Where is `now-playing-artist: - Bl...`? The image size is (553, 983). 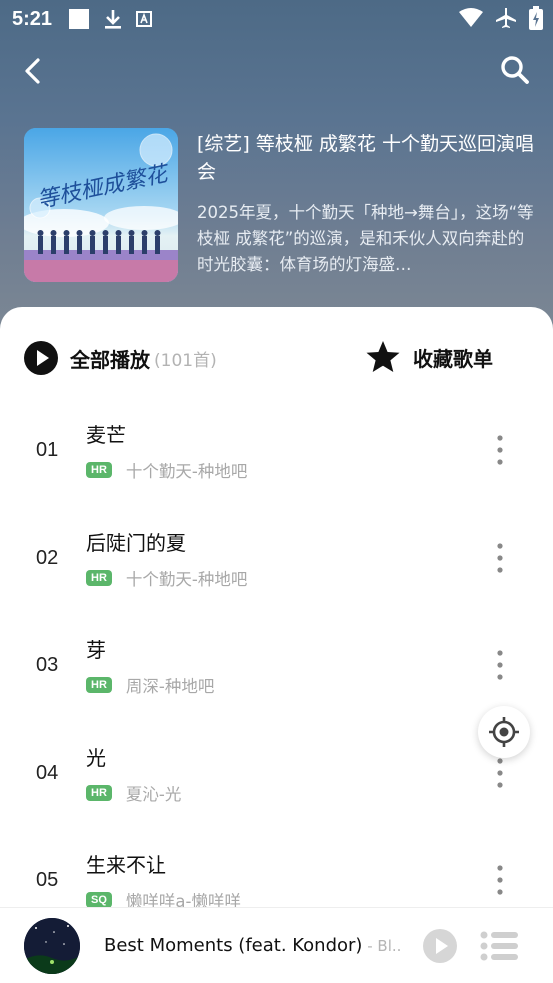 now-playing-artist: - Bl... is located at coordinates (382, 946).